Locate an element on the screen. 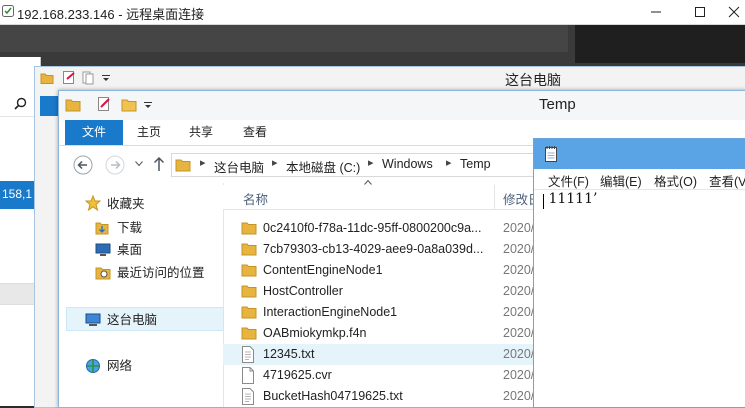  tab-file: 文件 is located at coordinates (94, 132).